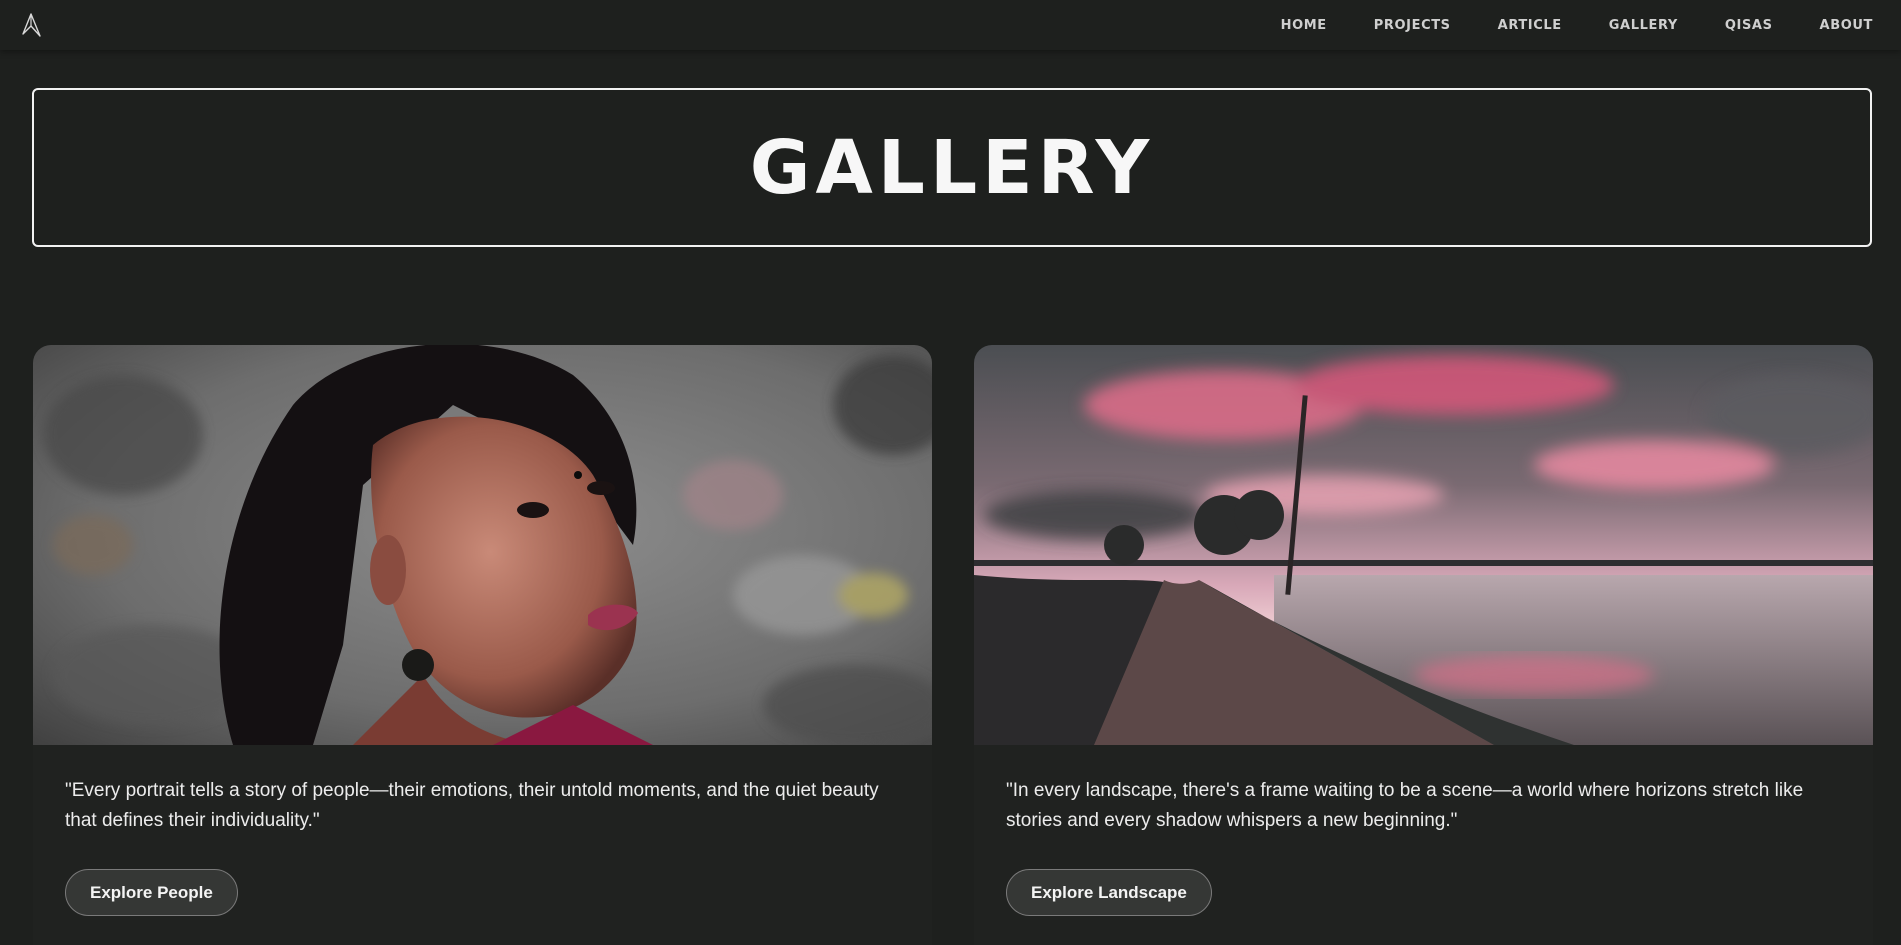 The image size is (1901, 945). I want to click on nav-projects-link: PROJECTS, so click(1412, 25).